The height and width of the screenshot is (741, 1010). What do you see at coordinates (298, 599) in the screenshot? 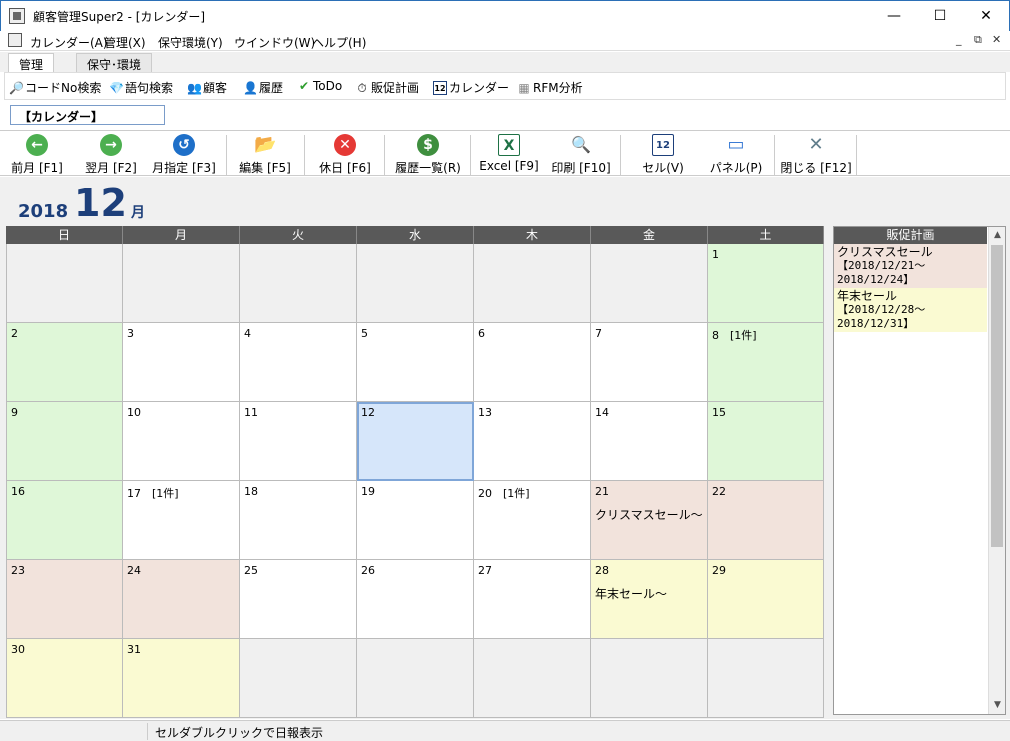
I see `day-cell: 25` at bounding box center [298, 599].